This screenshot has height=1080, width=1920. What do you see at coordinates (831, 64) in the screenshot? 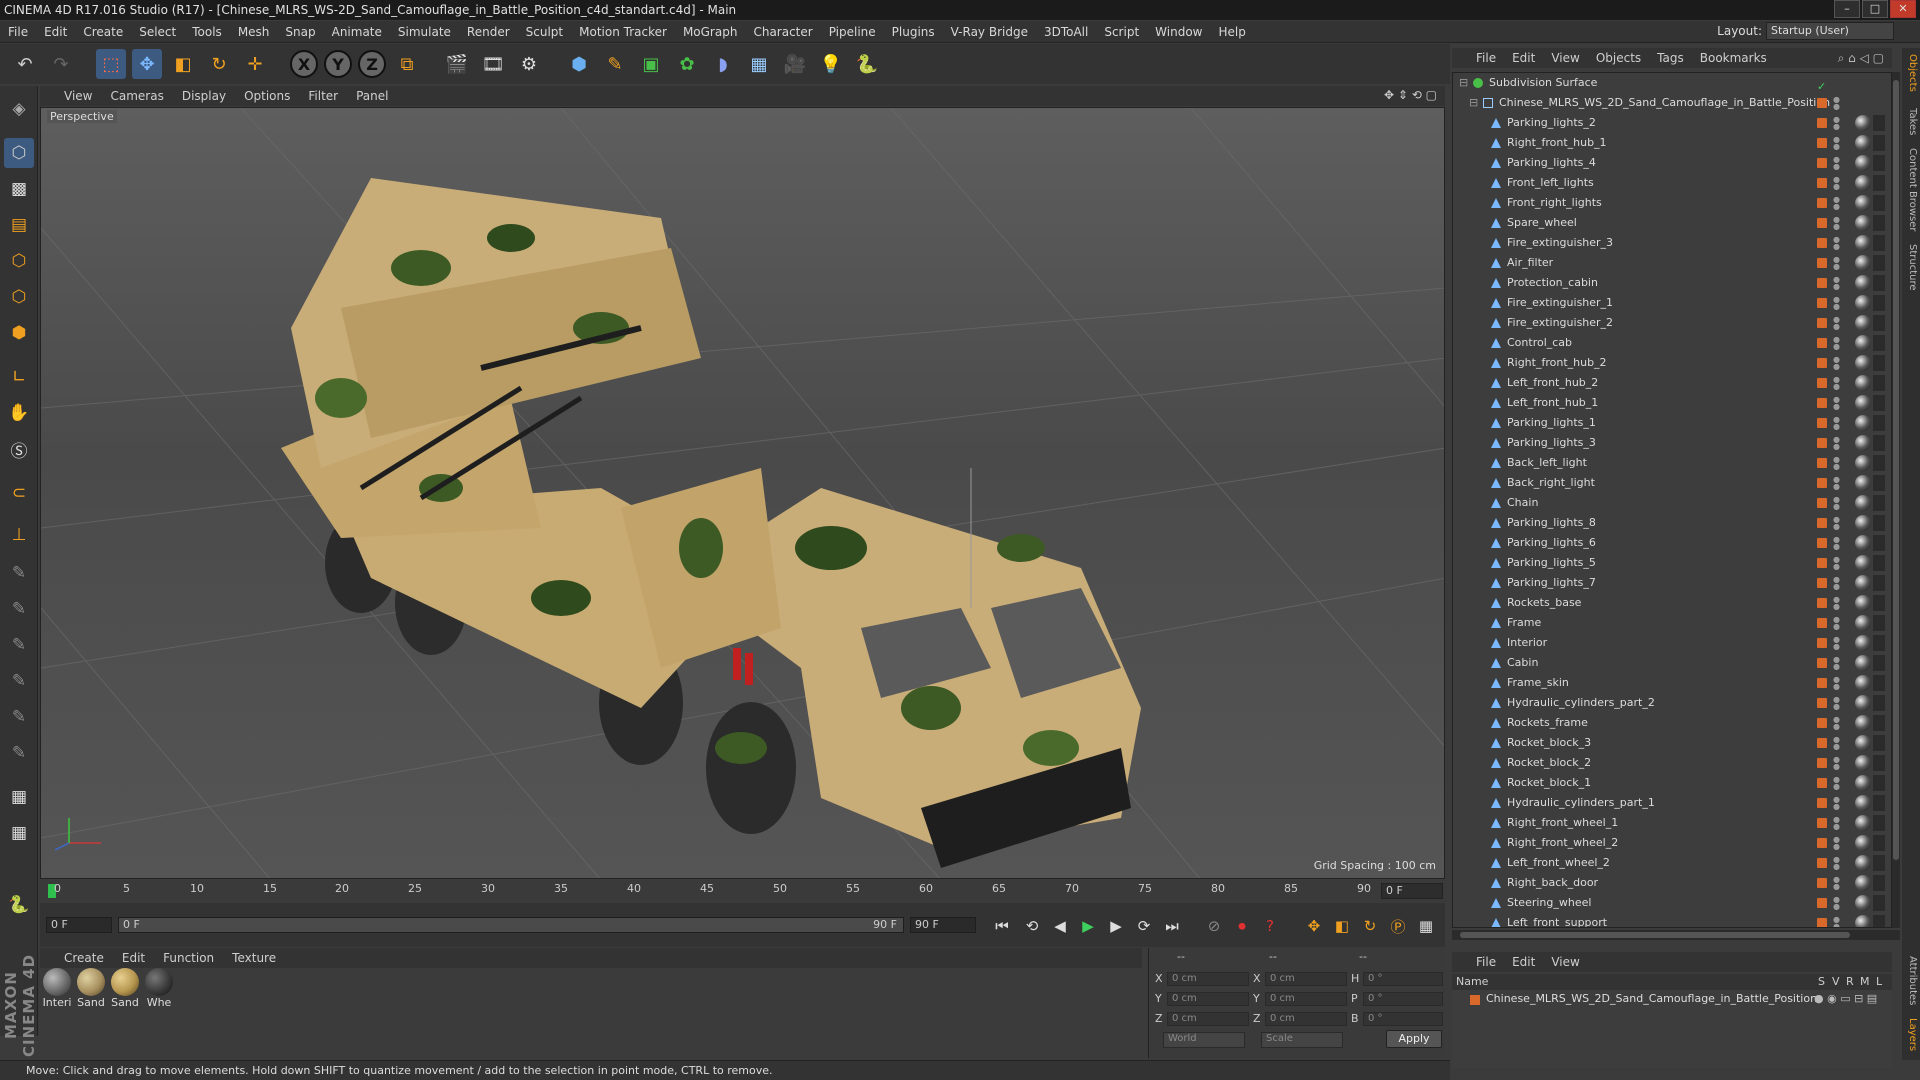
I see `light-icon: 💡` at bounding box center [831, 64].